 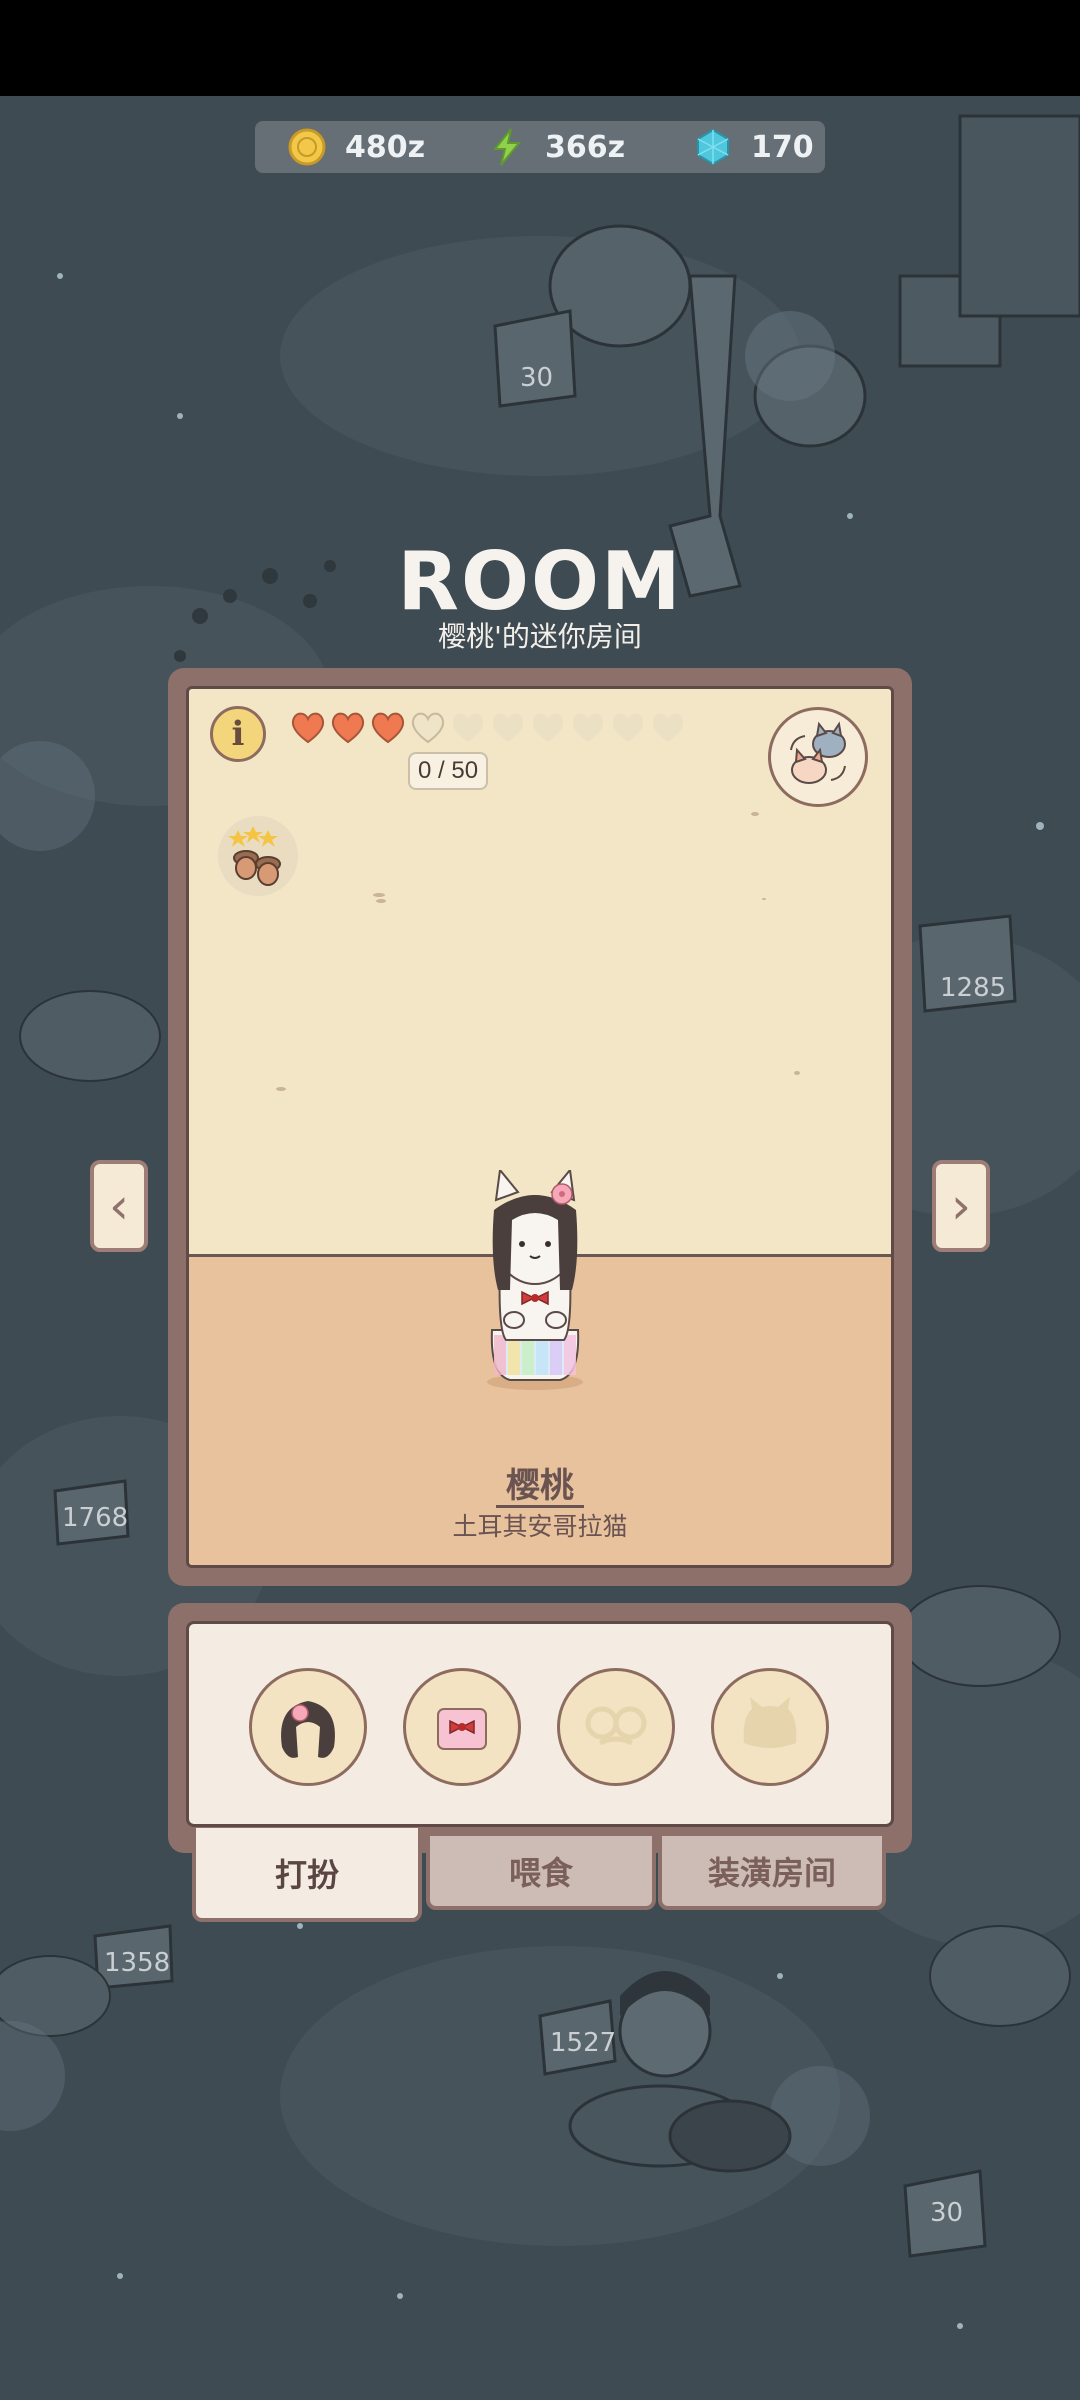 I want to click on cat-face-icon, so click(x=770, y=1722).